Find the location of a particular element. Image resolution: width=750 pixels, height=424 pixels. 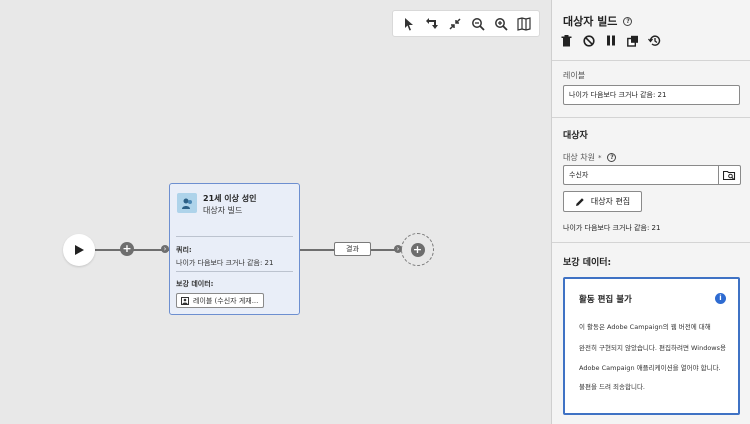

edit-audience-button: 대상자 편집 is located at coordinates (602, 201).